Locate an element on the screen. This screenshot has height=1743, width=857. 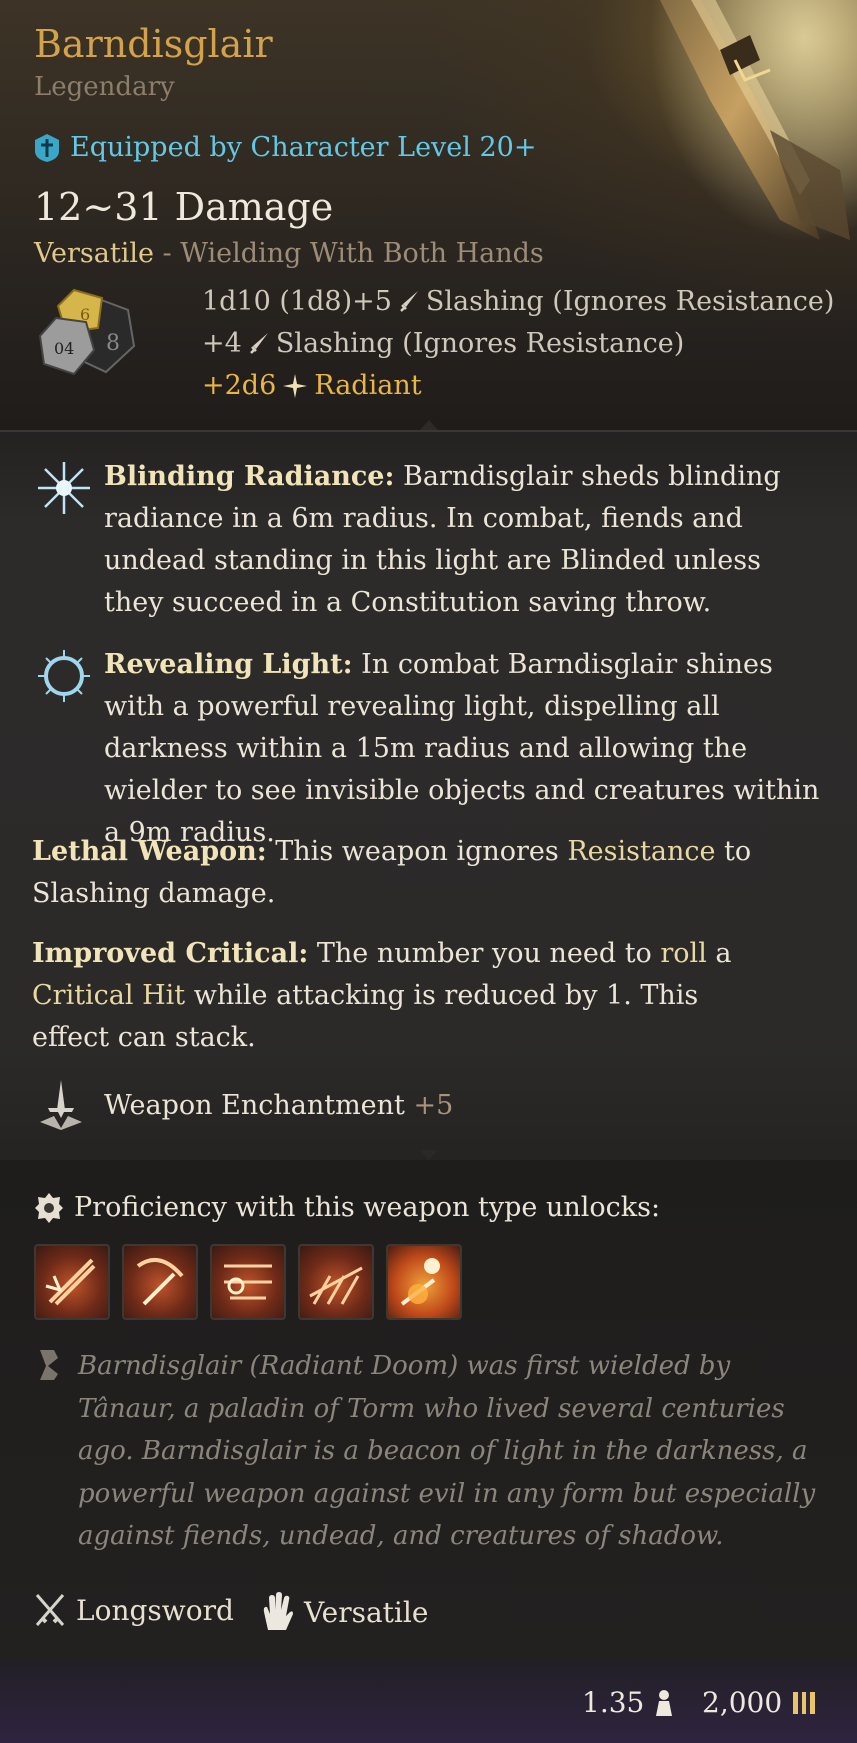
pommel-strike-icon is located at coordinates (248, 1282).